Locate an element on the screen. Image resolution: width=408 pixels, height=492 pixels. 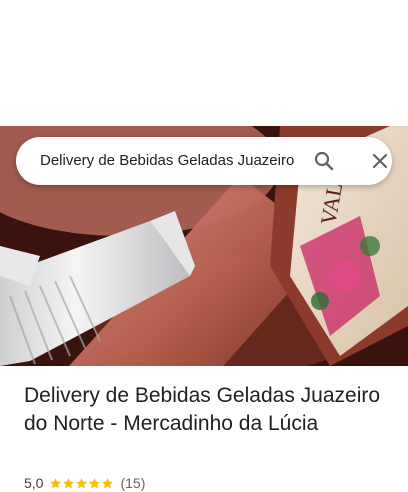
search-button is located at coordinates (324, 161).